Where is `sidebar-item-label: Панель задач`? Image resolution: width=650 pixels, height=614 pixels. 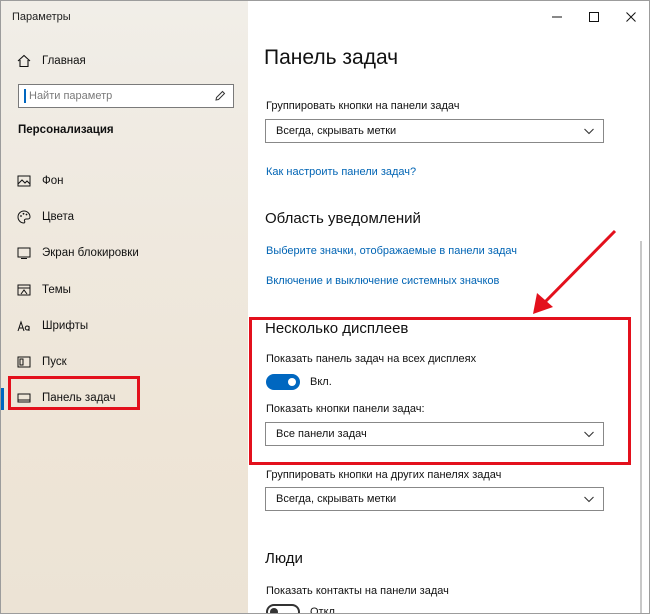 sidebar-item-label: Панель задач is located at coordinates (79, 398).